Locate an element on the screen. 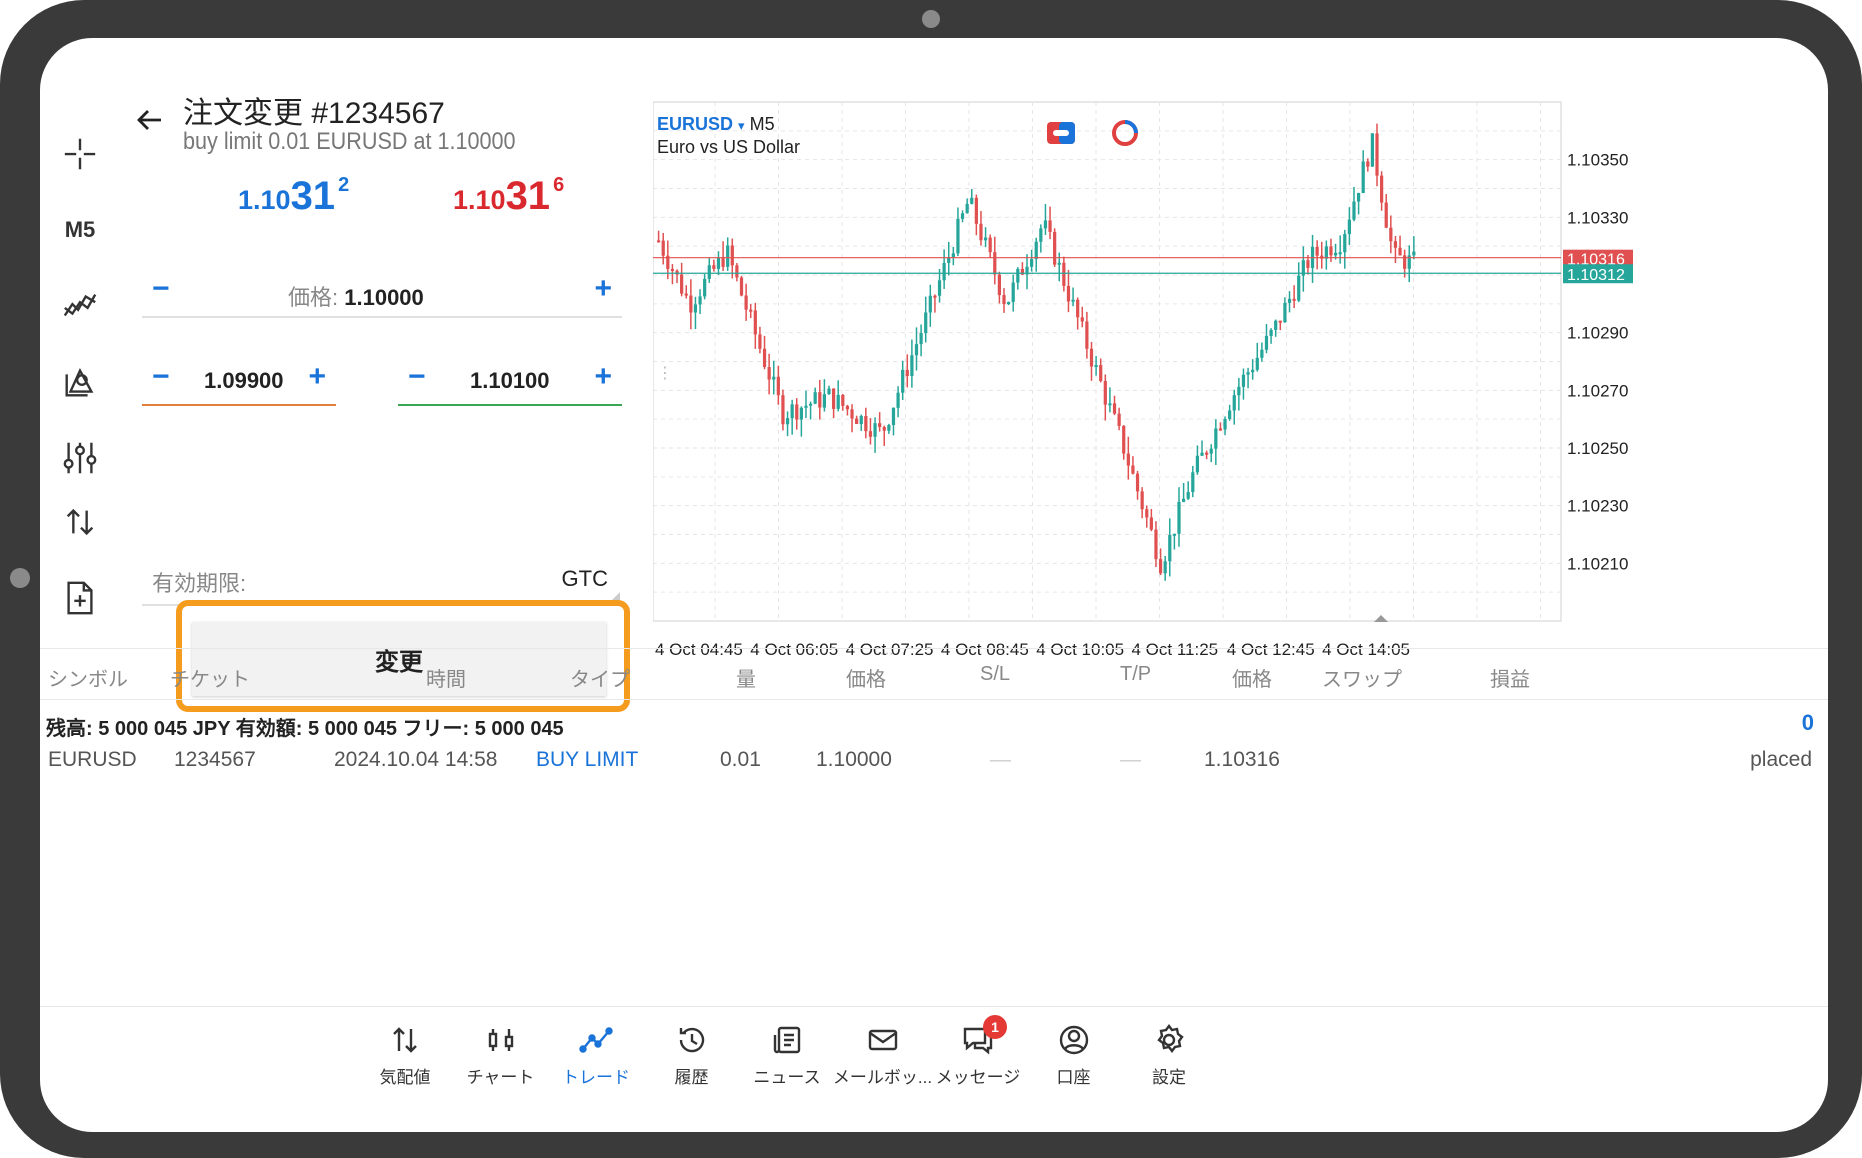 This screenshot has width=1862, height=1158. column-header: チケット is located at coordinates (210, 677).